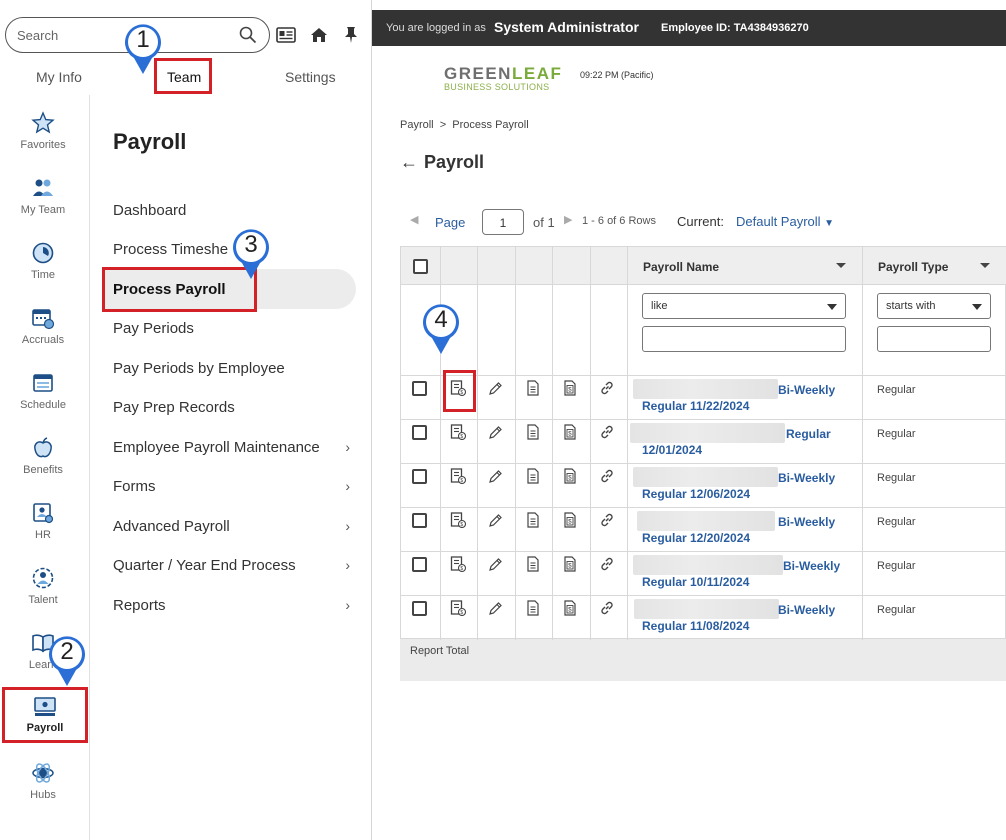 This screenshot has height=840, width=1006. Describe the element at coordinates (913, 267) in the screenshot. I see `column-header-payroll-type: Payroll Type` at that location.